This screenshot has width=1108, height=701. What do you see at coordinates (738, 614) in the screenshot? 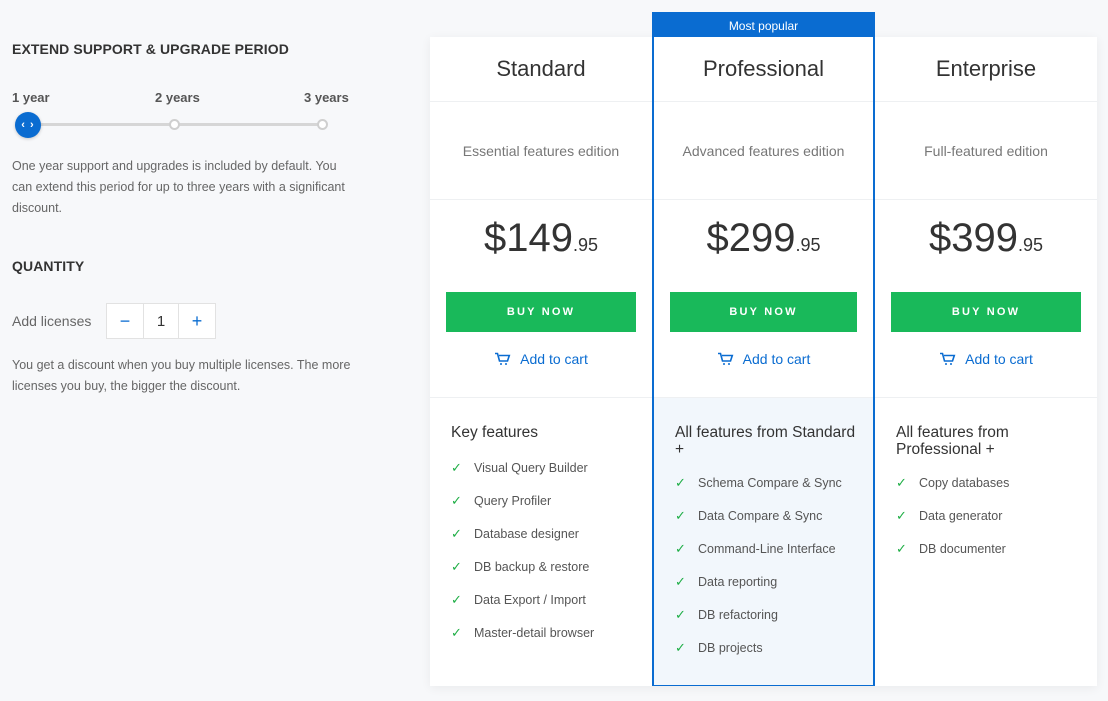
I see `feature-label: DB refactoring` at bounding box center [738, 614].